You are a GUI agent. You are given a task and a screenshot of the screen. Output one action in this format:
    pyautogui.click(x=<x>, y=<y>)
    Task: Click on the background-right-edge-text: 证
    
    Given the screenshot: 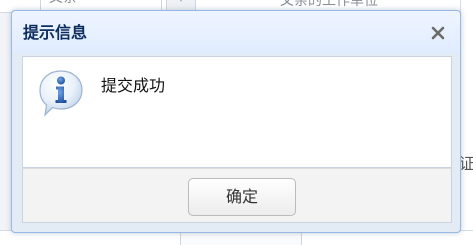 What is the action you would take?
    pyautogui.click(x=466, y=163)
    